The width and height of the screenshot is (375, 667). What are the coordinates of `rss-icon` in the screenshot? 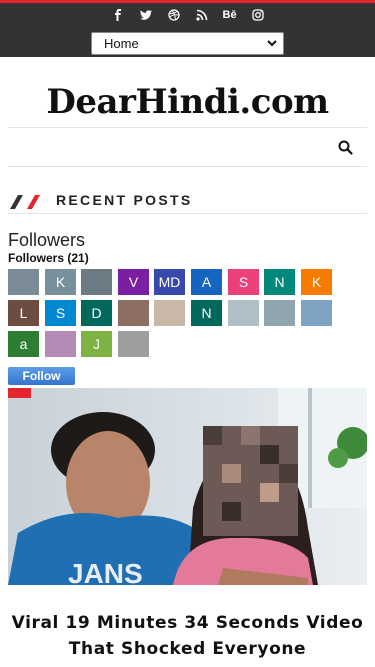 It's located at (202, 15).